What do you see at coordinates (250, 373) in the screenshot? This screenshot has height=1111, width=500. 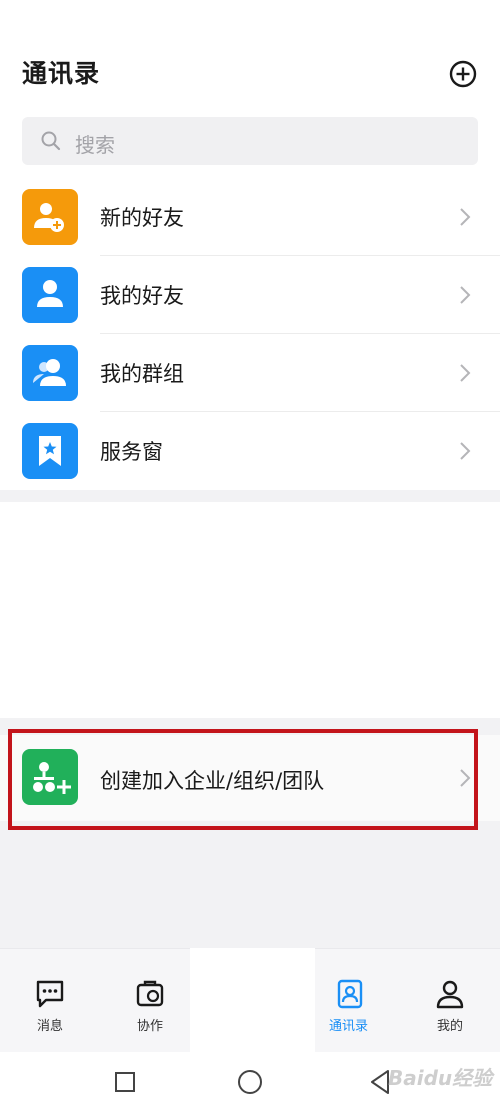 I see `menu-item-my-groups: 我的群组` at bounding box center [250, 373].